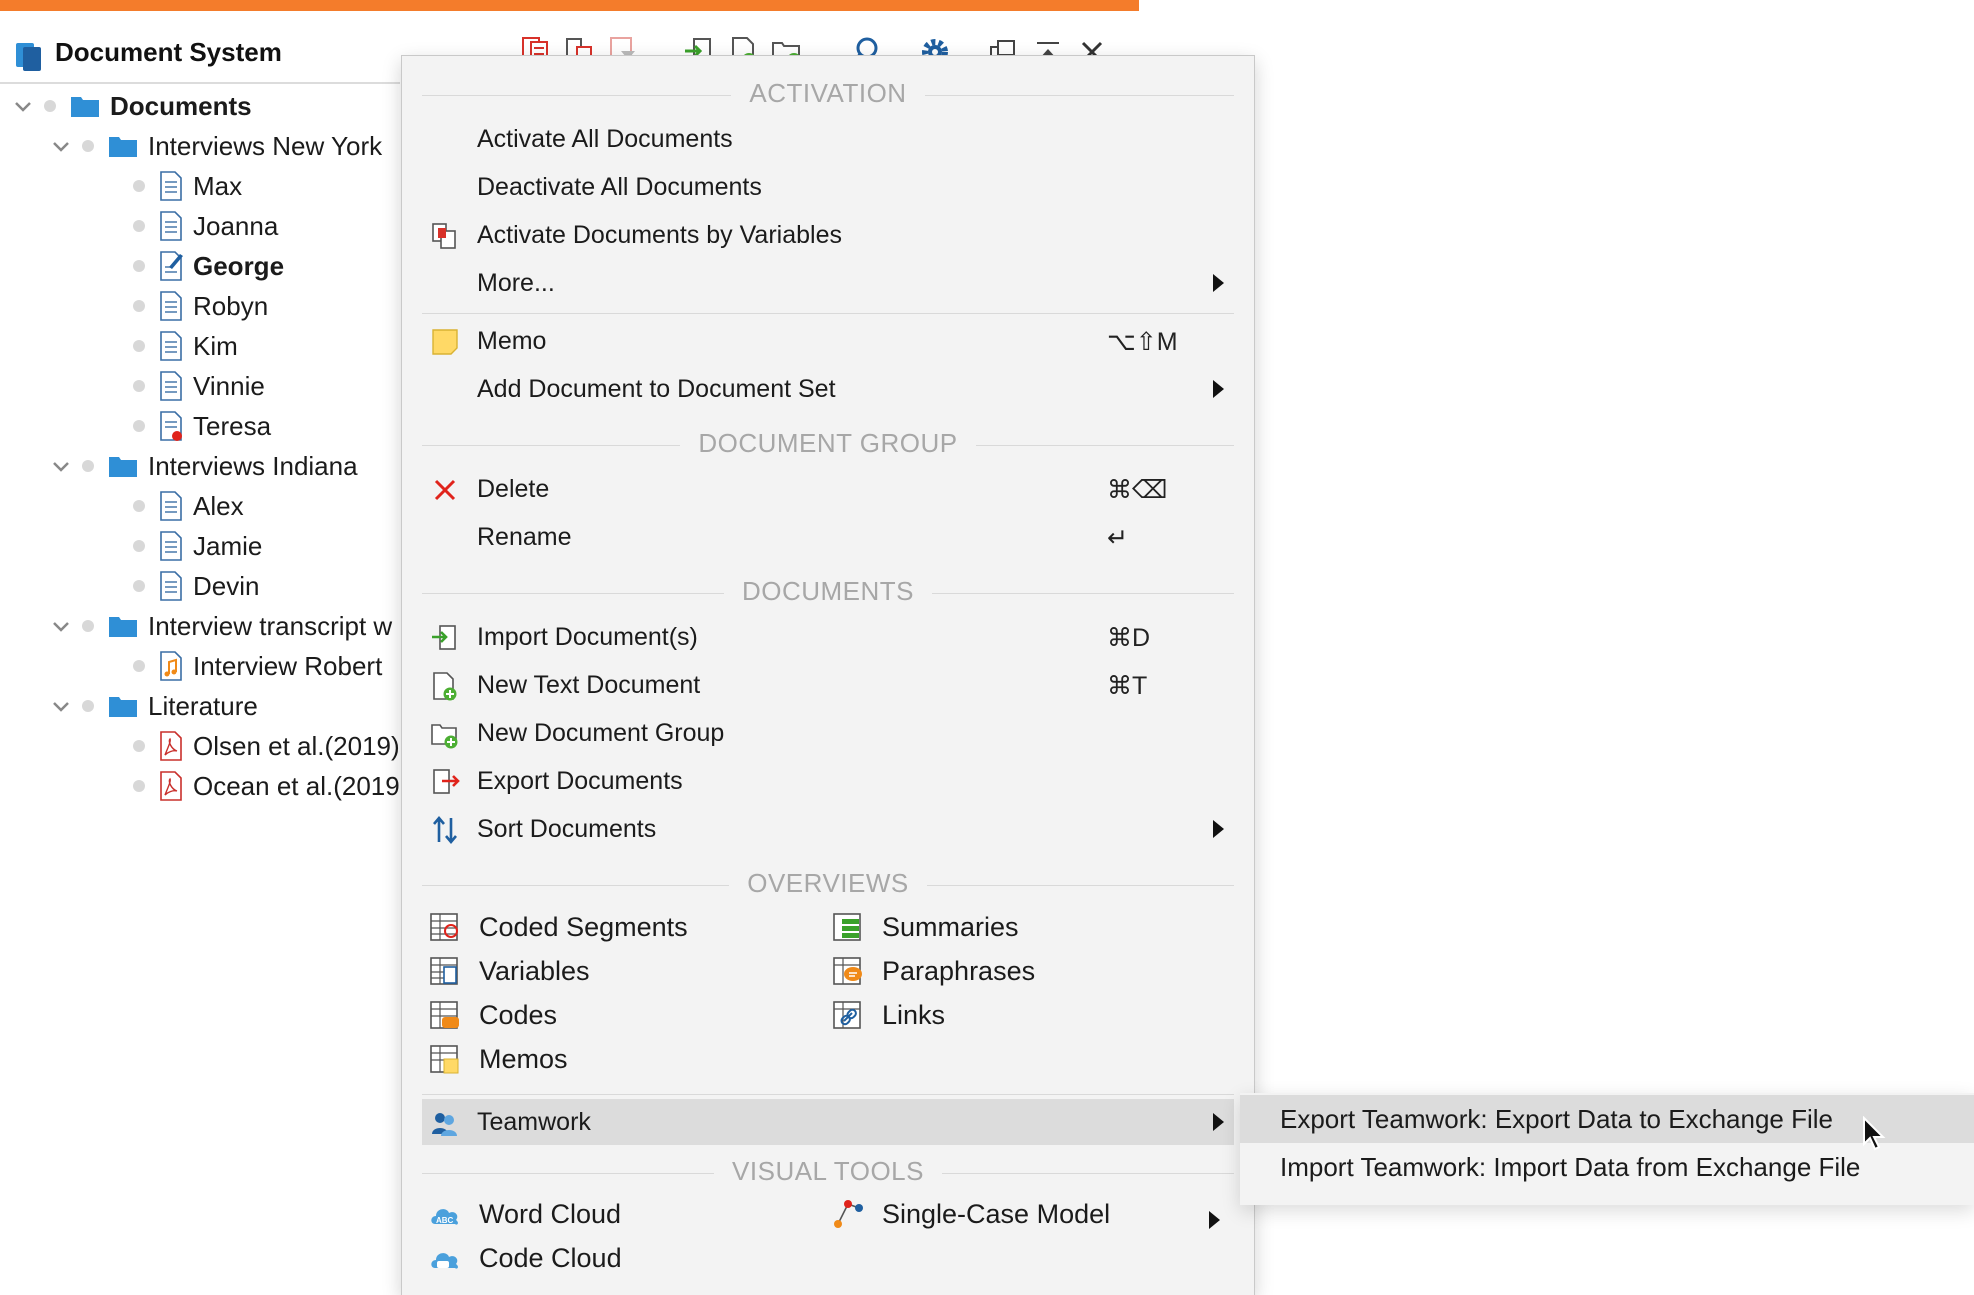 Image resolution: width=1974 pixels, height=1295 pixels. I want to click on tree-document: Jamie, so click(197, 546).